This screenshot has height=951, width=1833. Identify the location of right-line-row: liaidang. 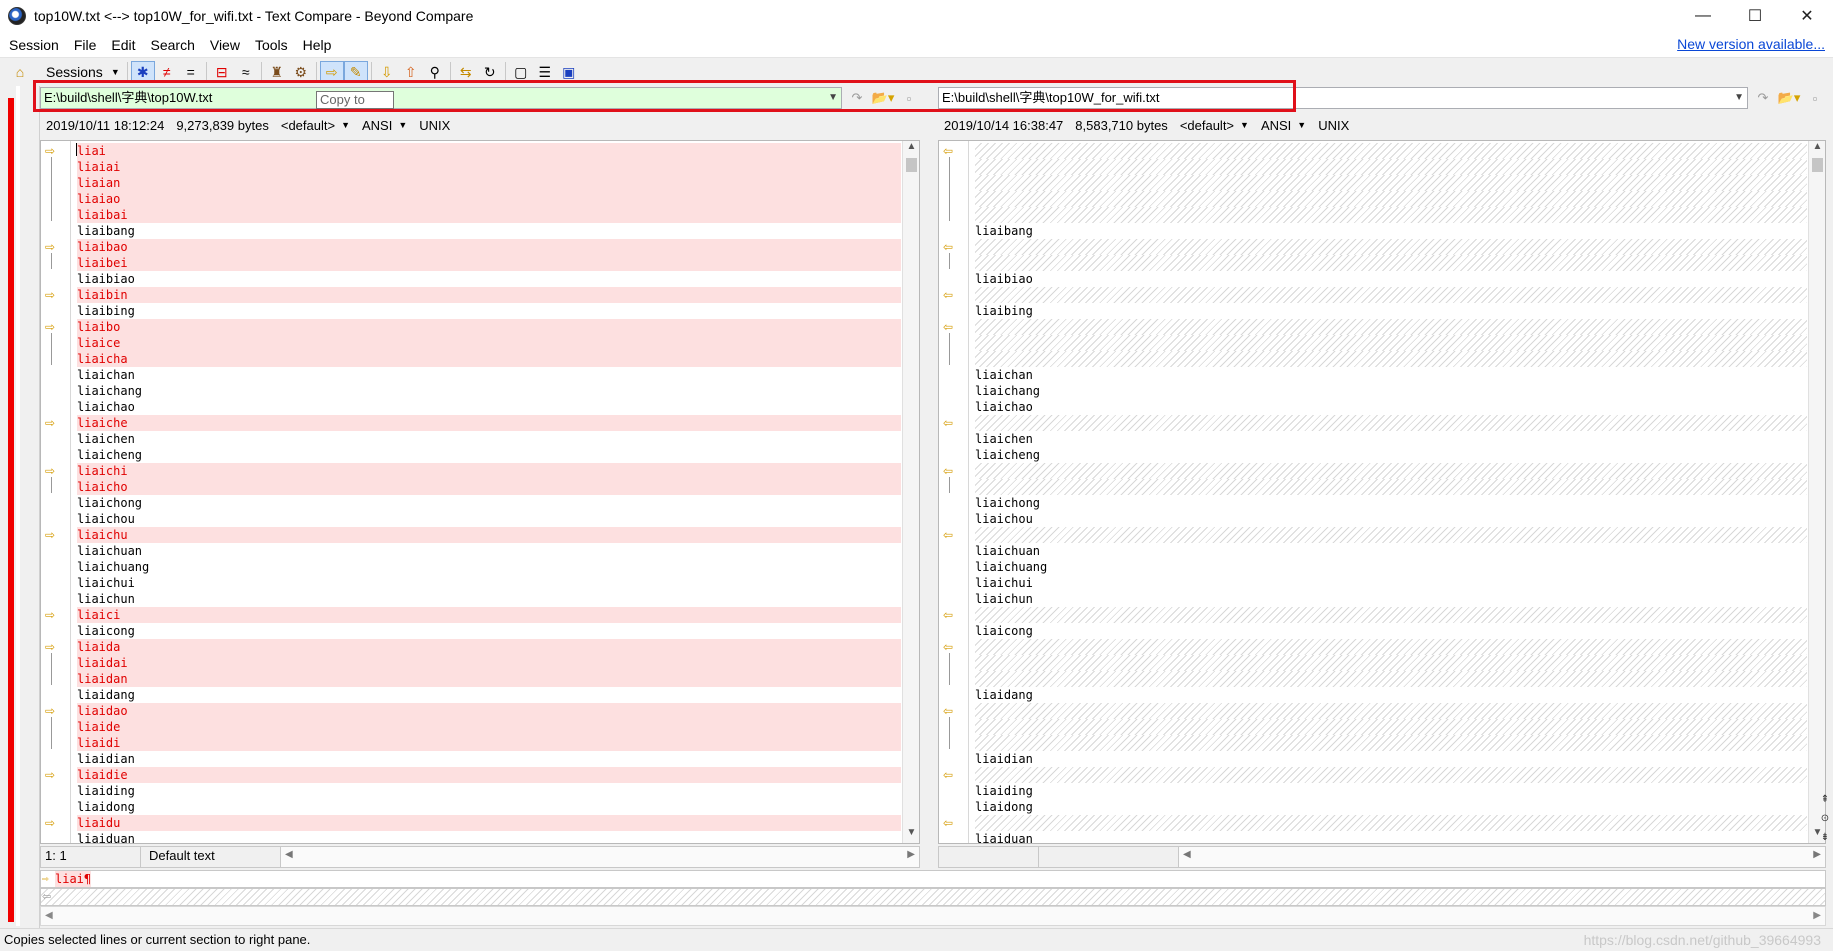
(1391, 695).